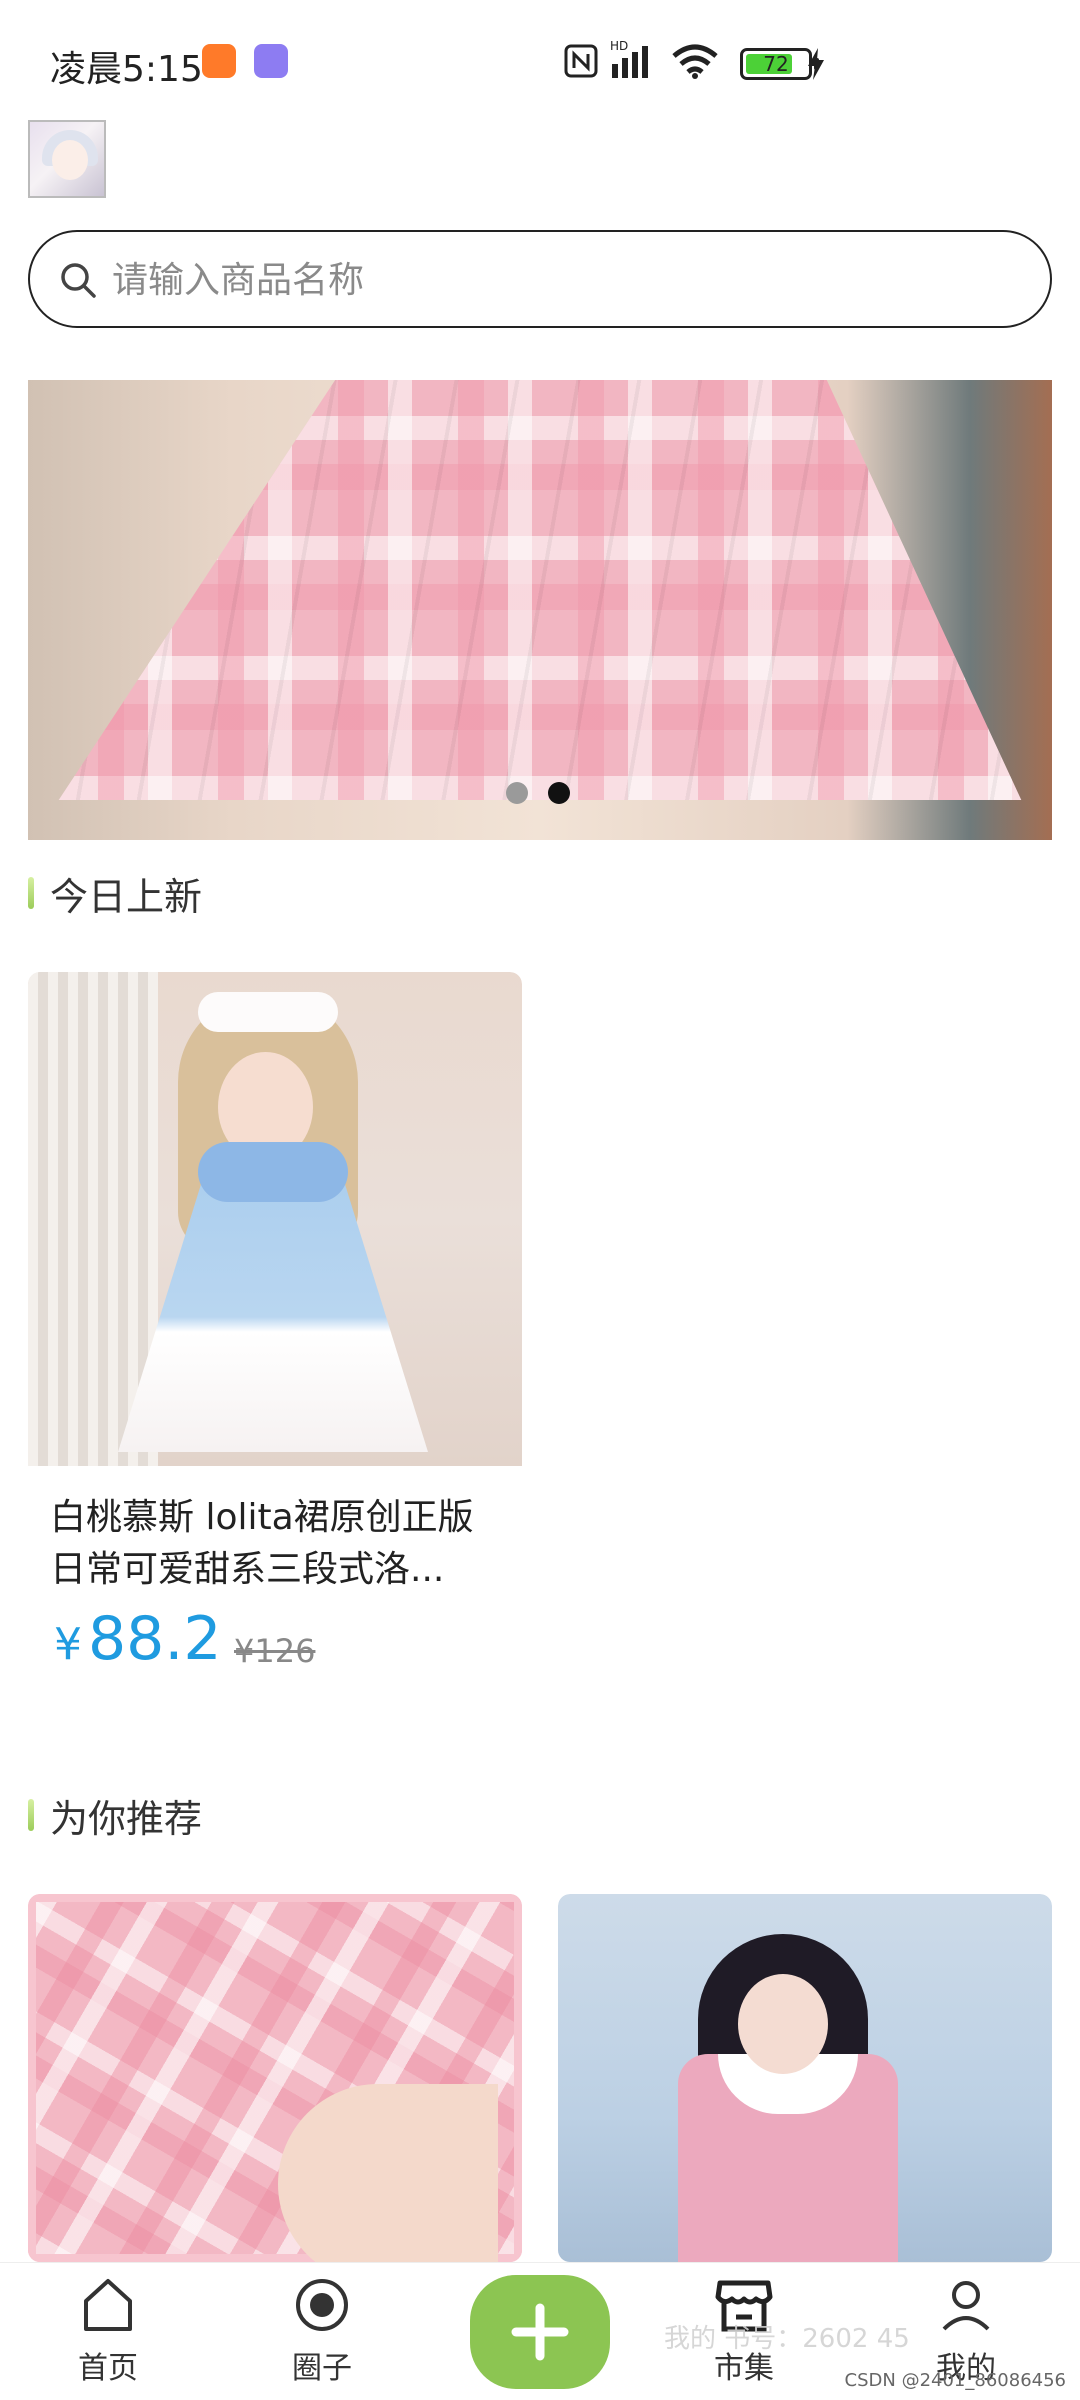 This screenshot has height=2400, width=1080. What do you see at coordinates (126, 1818) in the screenshot?
I see `section-recommend-title: 为你推荐` at bounding box center [126, 1818].